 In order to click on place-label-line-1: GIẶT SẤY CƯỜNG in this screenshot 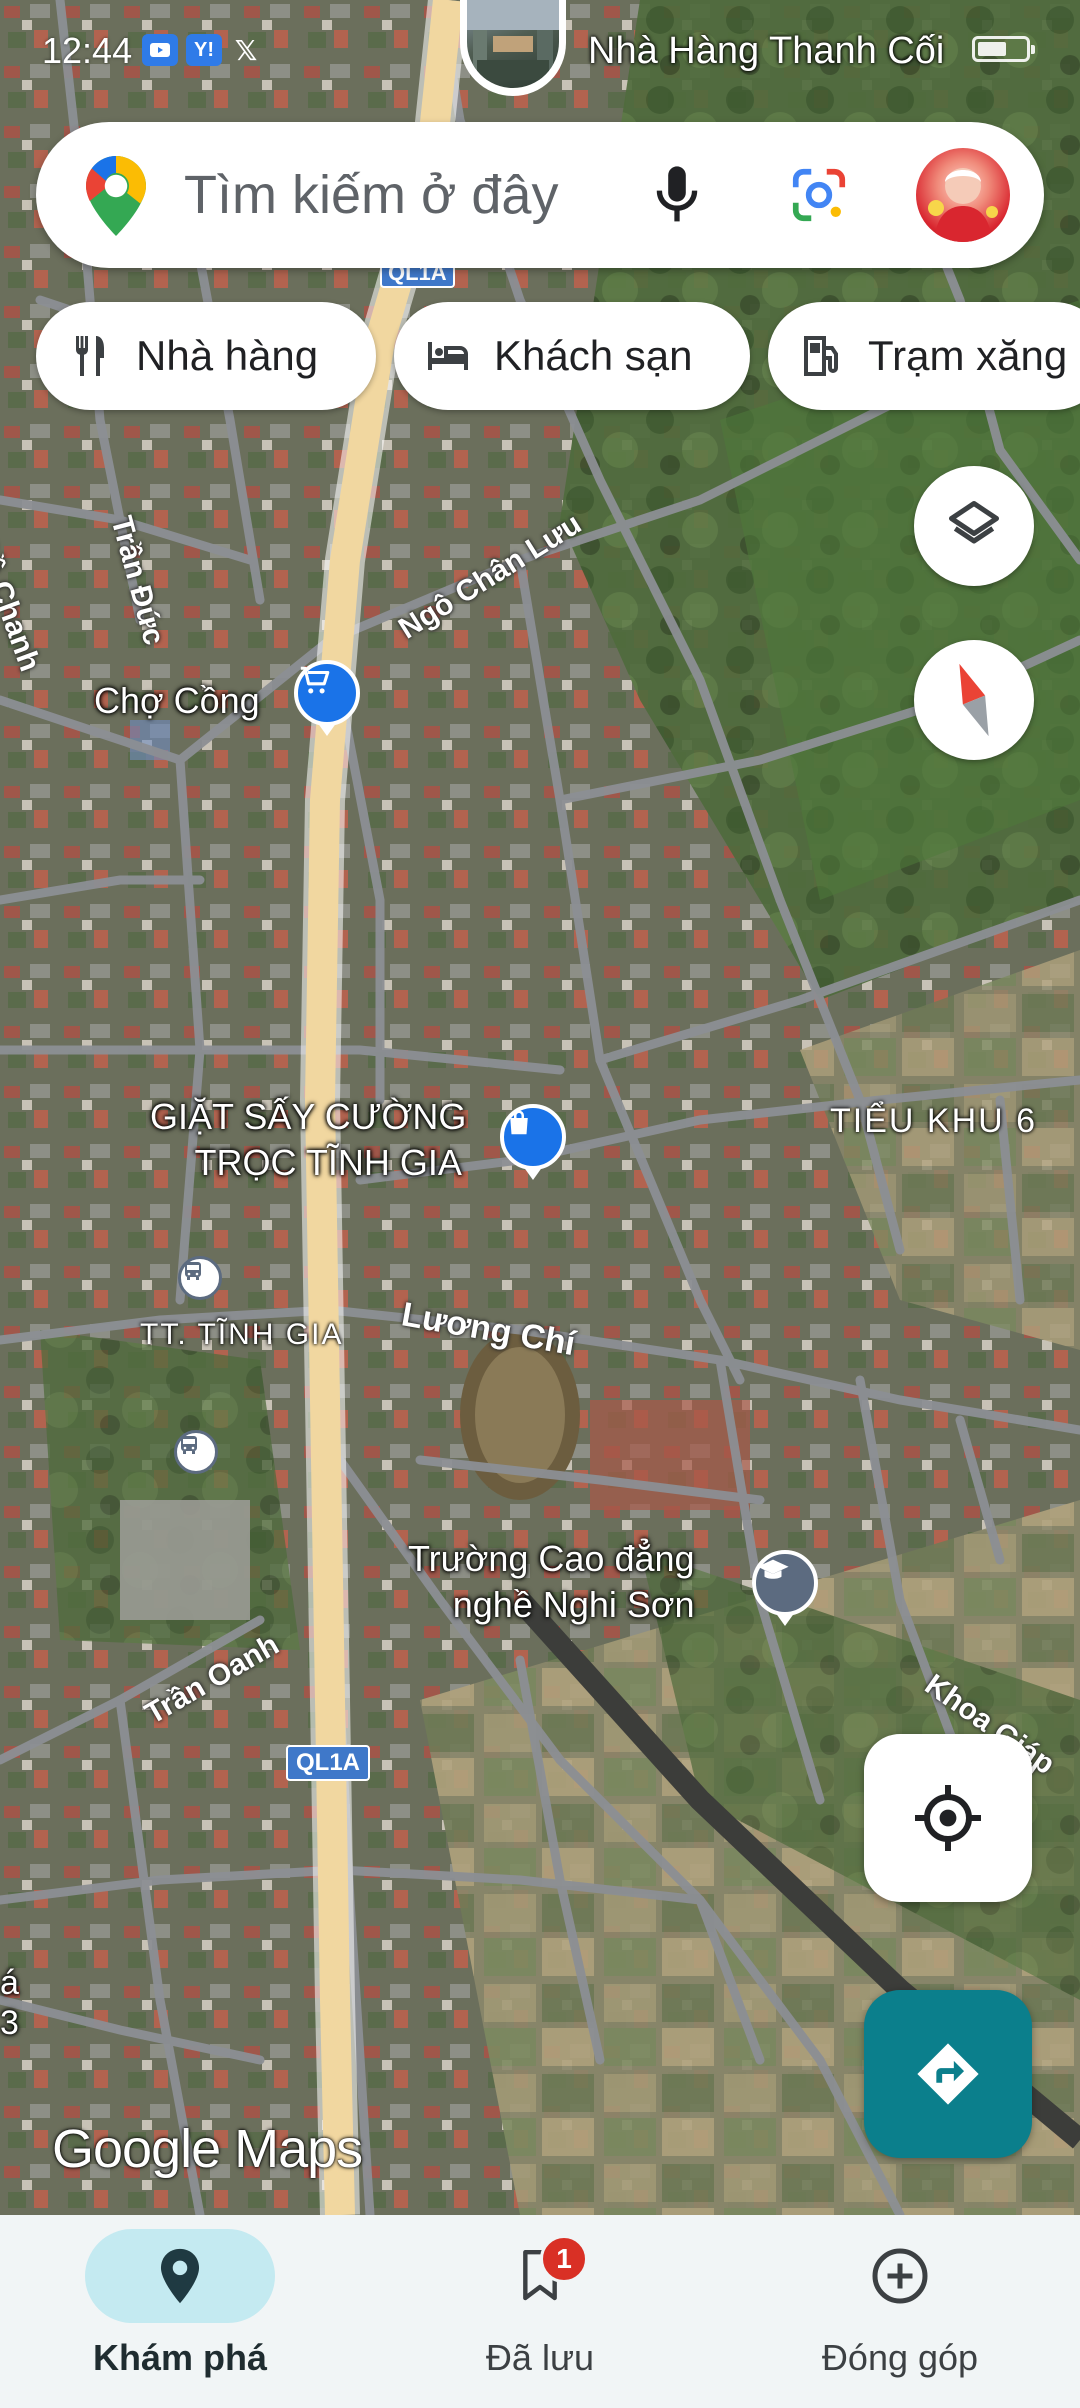, I will do `click(308, 1116)`.